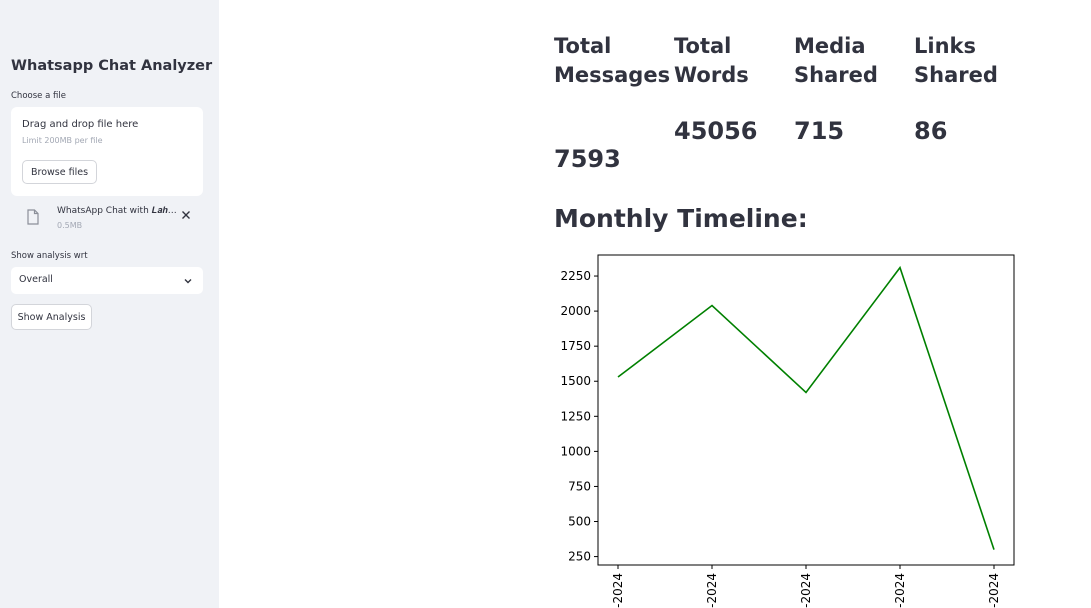  Describe the element at coordinates (188, 281) in the screenshot. I see `chevron-down-icon` at that location.